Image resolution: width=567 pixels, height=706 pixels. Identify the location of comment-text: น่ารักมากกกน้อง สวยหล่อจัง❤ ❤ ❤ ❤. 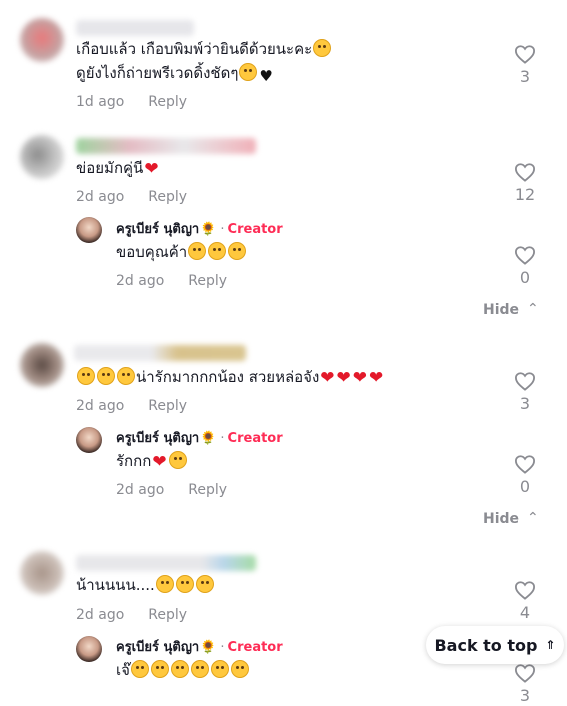
(230, 377).